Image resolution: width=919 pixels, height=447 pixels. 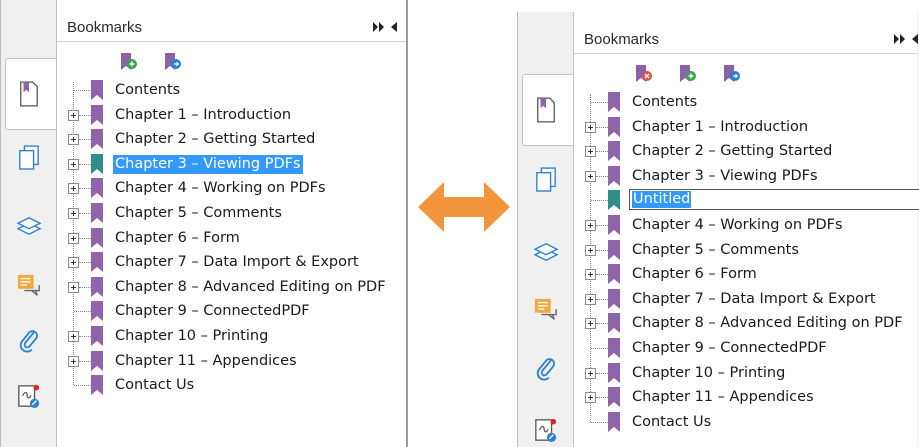 I want to click on bookmark-item: Untitled, so click(x=746, y=200).